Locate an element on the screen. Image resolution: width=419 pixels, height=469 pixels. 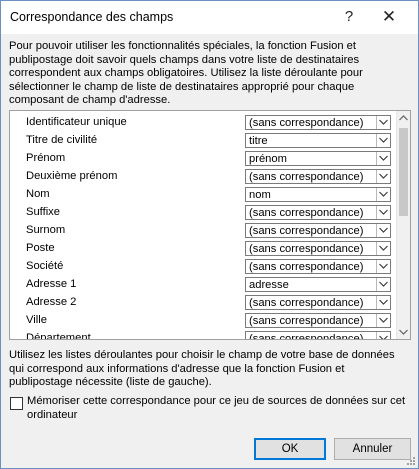
field-row: Deuxième prénom (sans correspondance) is located at coordinates (203, 177).